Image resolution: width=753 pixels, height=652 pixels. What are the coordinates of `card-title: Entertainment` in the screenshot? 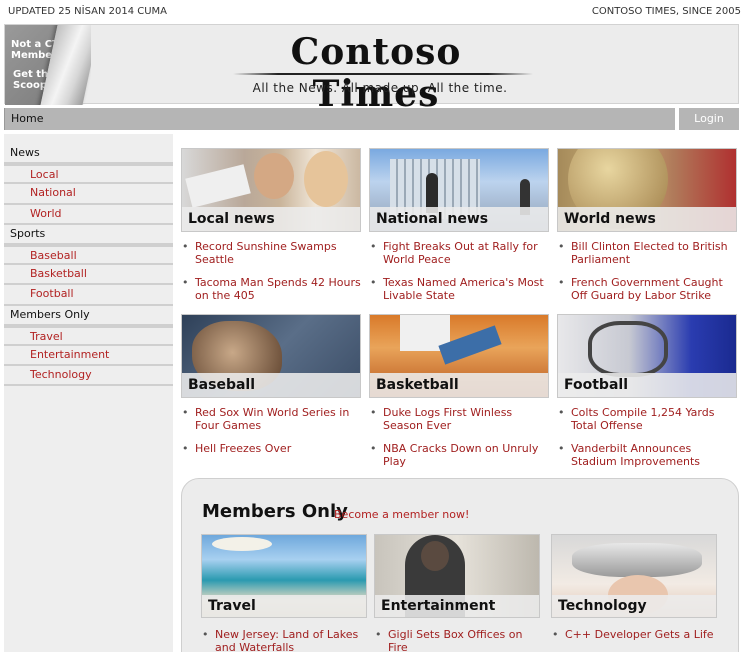 It's located at (457, 606).